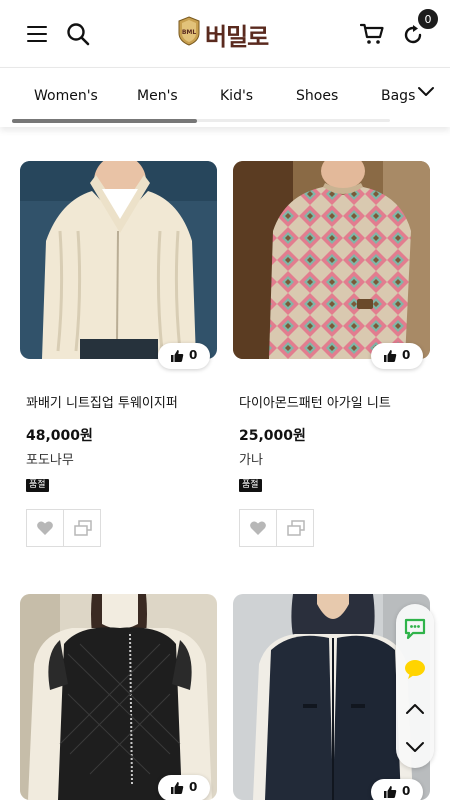 This screenshot has width=450, height=800. I want to click on scroll-up-icon, so click(415, 709).